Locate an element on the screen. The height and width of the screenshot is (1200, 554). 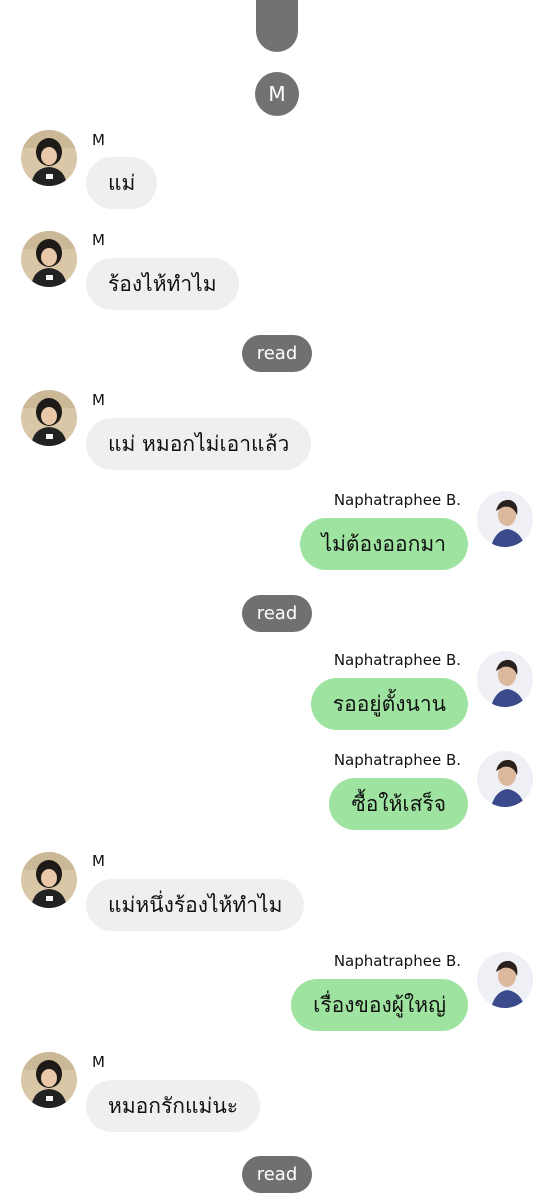
message-bubble-incoming: แม่หนึ่งร้องไห้ทำไม is located at coordinates (195, 905).